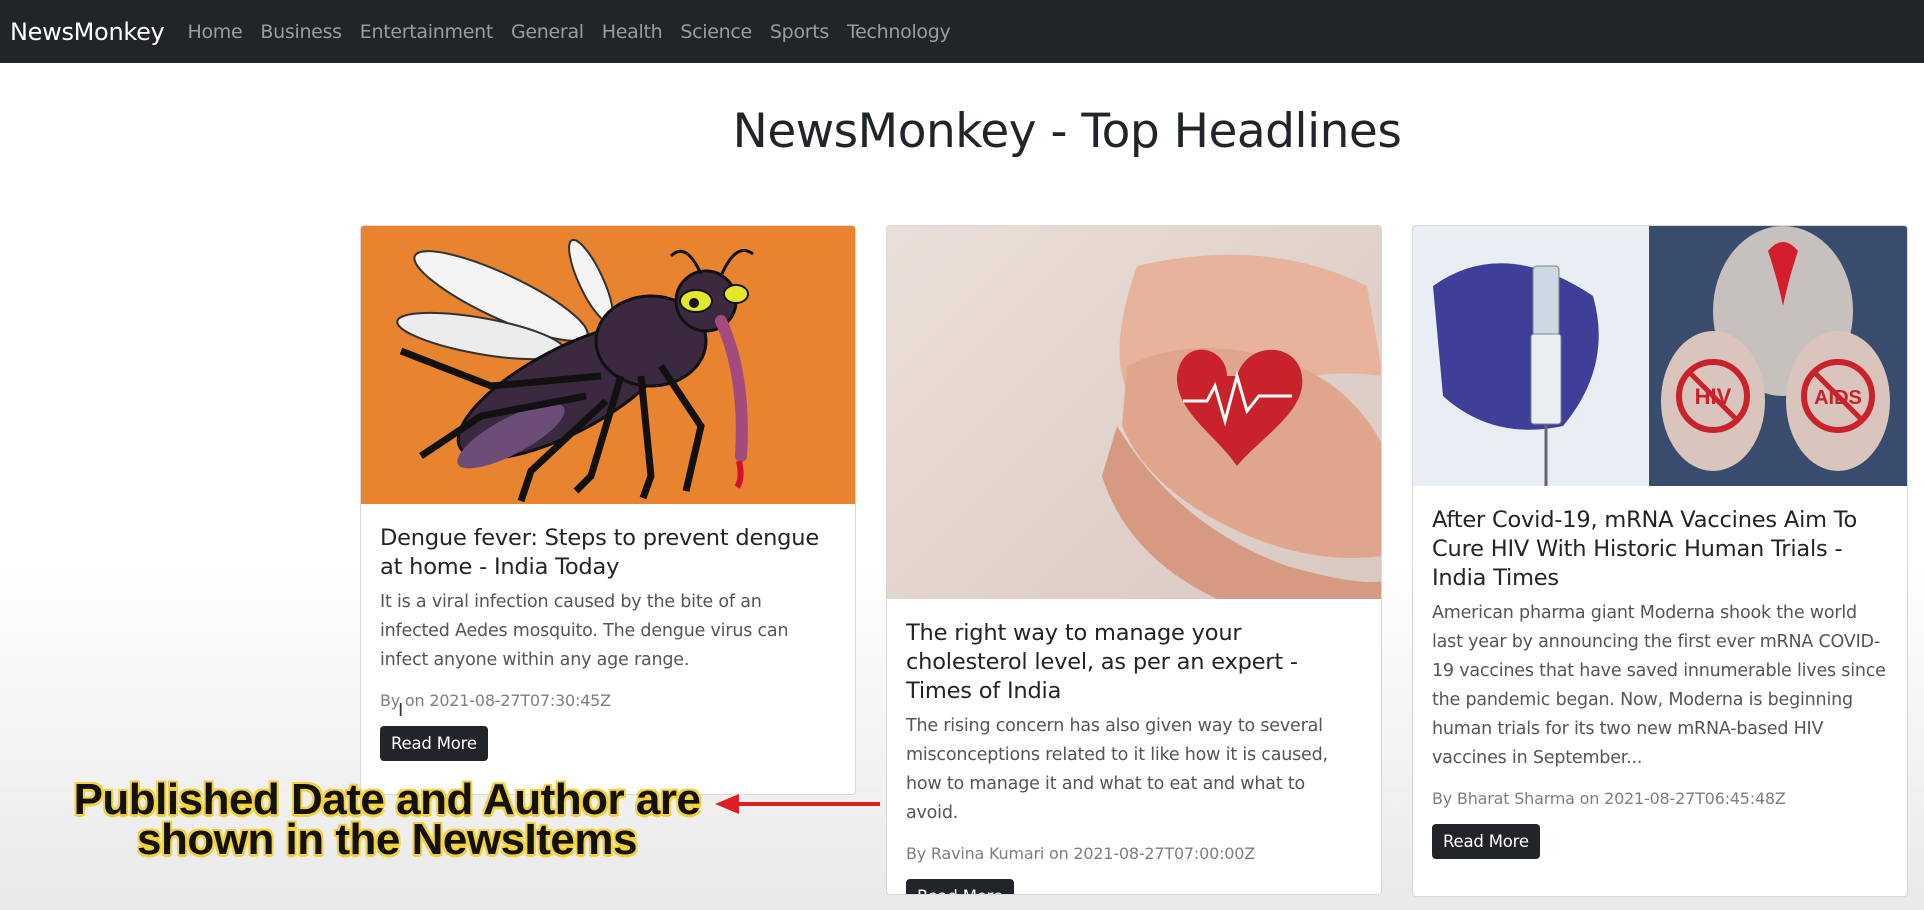  Describe the element at coordinates (632, 32) in the screenshot. I see `nav-link-health: Health` at that location.